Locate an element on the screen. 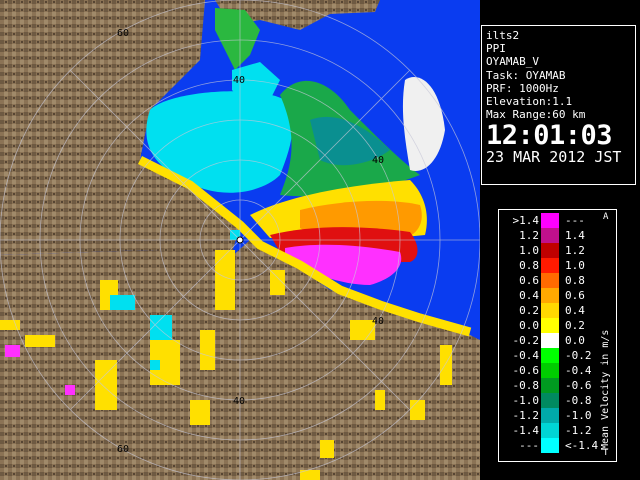 Image resolution: width=640 pixels, height=480 pixels. legend-row: --- <-1.4 is located at coordinates (549, 445).